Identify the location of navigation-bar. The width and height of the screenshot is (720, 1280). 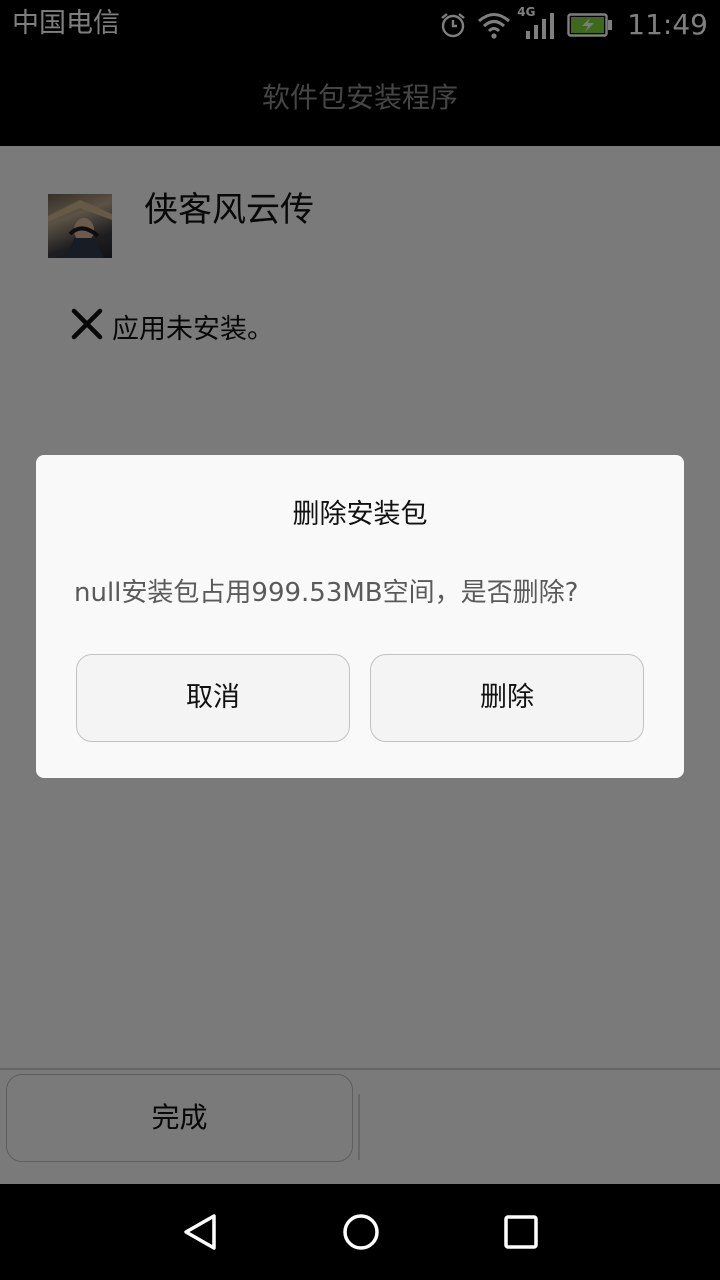
(360, 1232).